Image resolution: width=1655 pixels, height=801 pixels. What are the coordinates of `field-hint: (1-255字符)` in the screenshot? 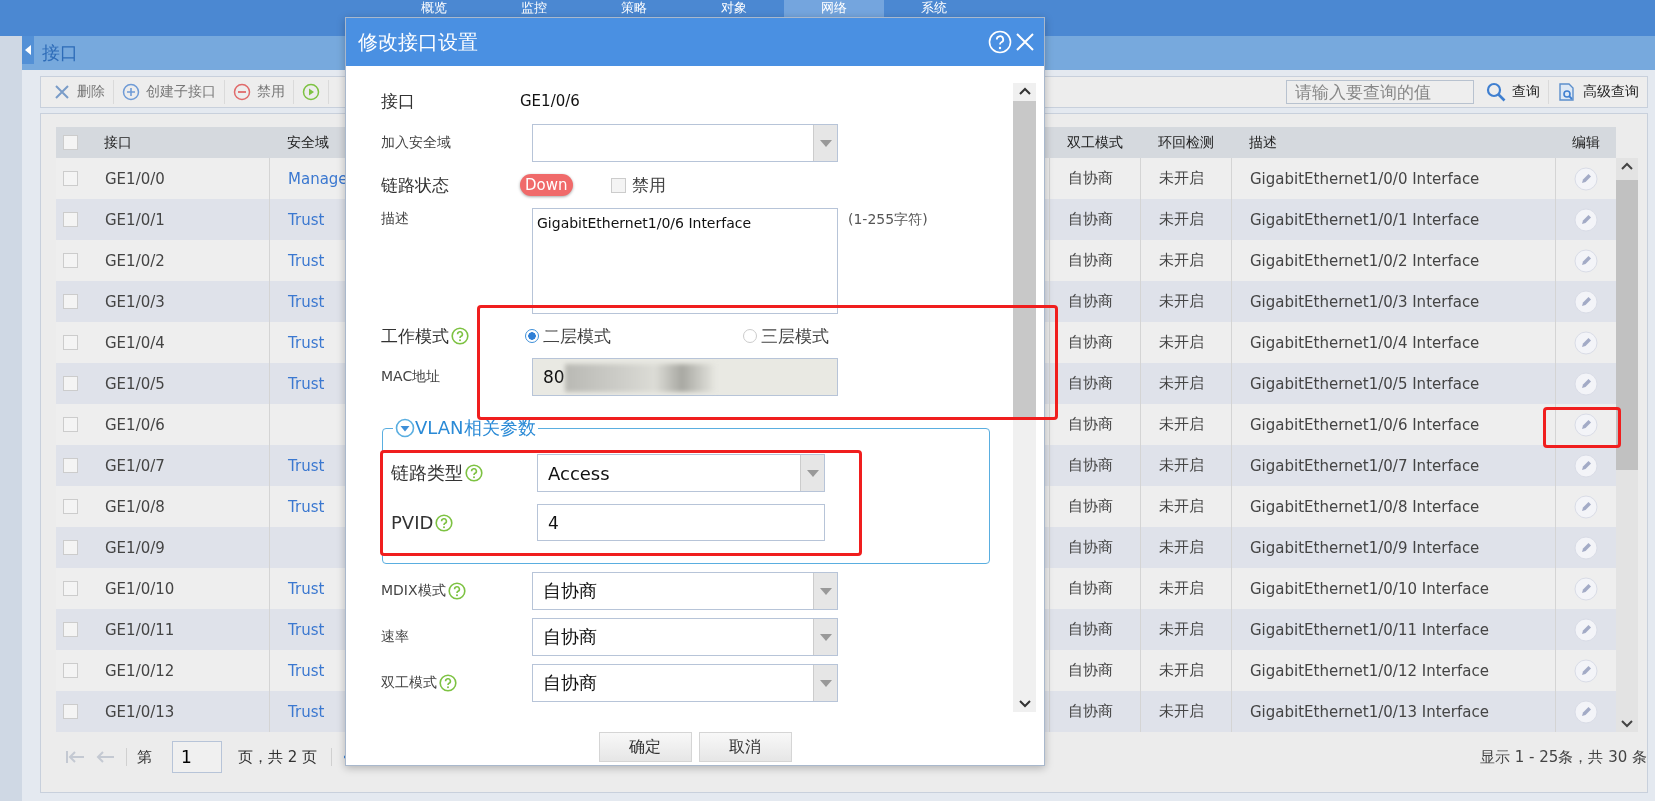 It's located at (888, 219).